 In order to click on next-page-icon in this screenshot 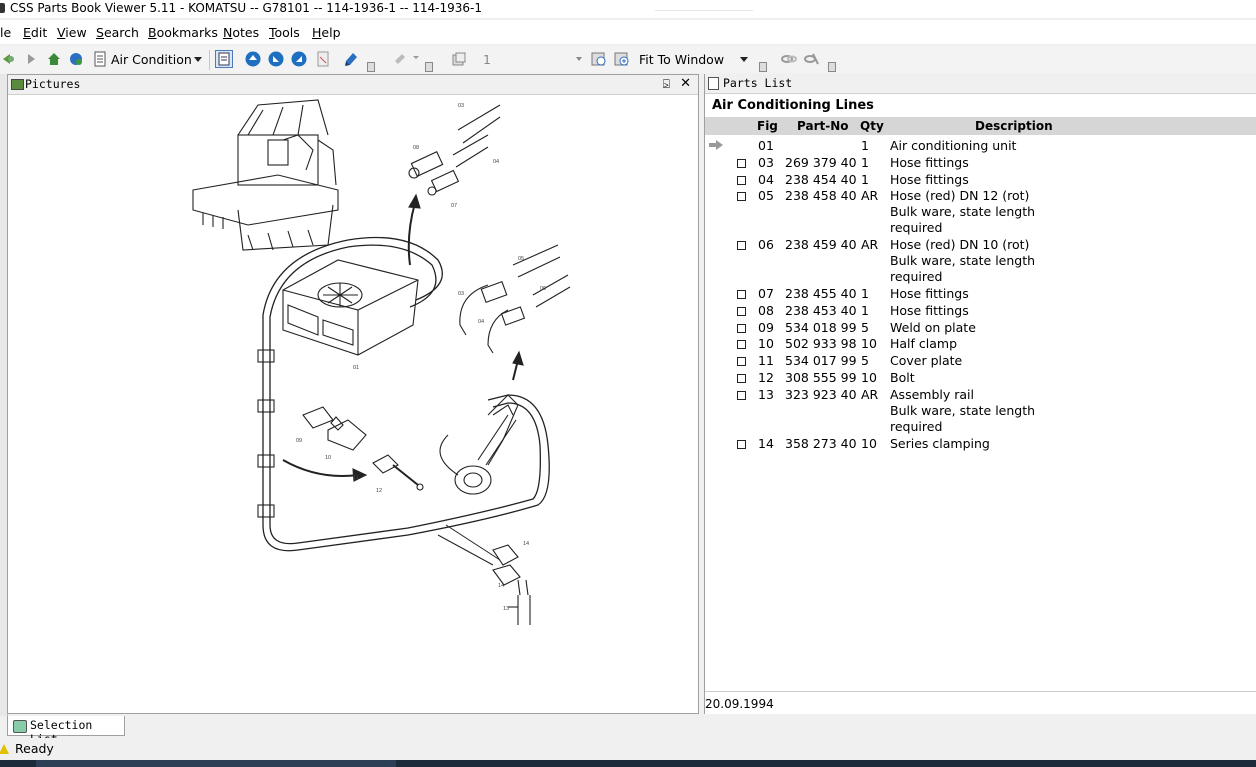, I will do `click(299, 59)`.